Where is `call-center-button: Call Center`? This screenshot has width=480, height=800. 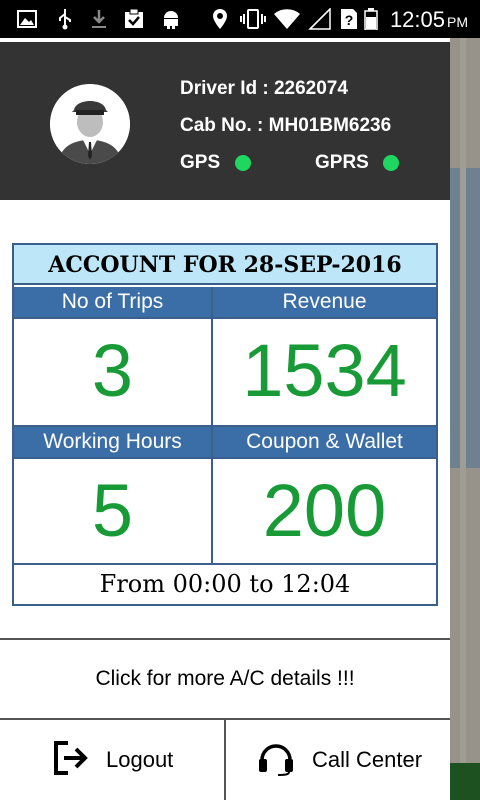
call-center-button: Call Center is located at coordinates (338, 760).